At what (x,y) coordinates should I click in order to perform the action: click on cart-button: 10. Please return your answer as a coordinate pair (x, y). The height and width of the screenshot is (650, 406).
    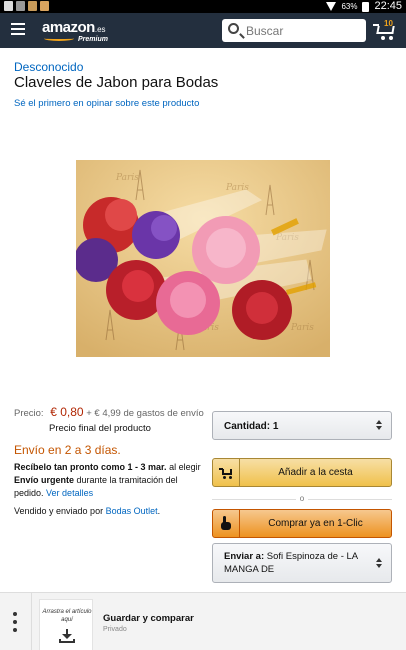
    Looking at the image, I should click on (385, 30).